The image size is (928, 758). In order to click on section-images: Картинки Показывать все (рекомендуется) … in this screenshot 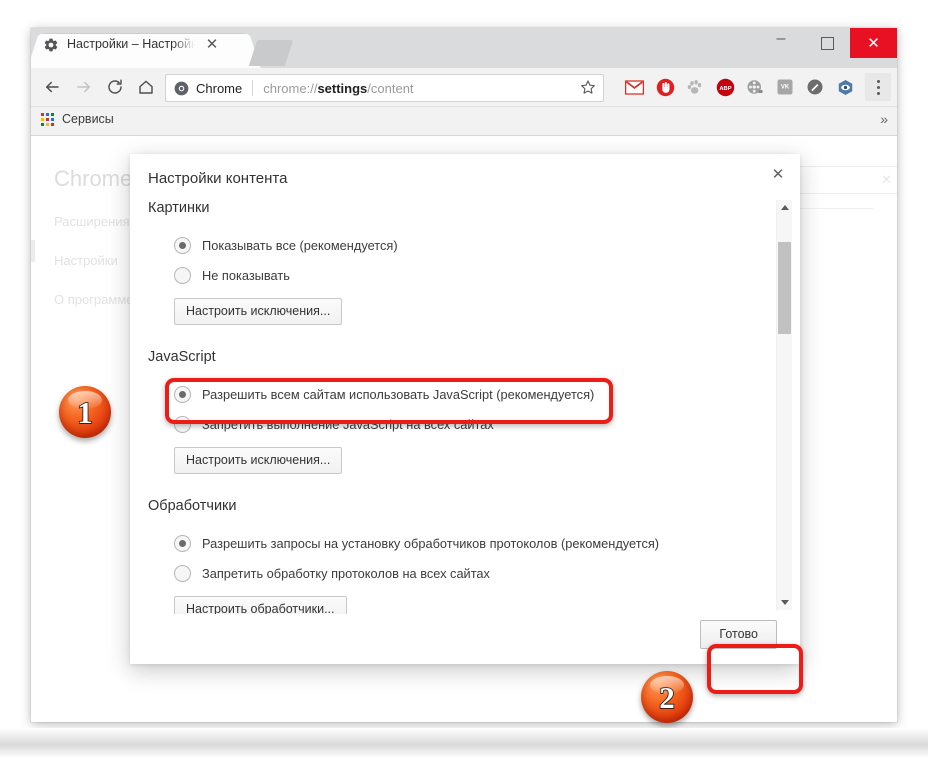, I will do `click(463, 272)`.